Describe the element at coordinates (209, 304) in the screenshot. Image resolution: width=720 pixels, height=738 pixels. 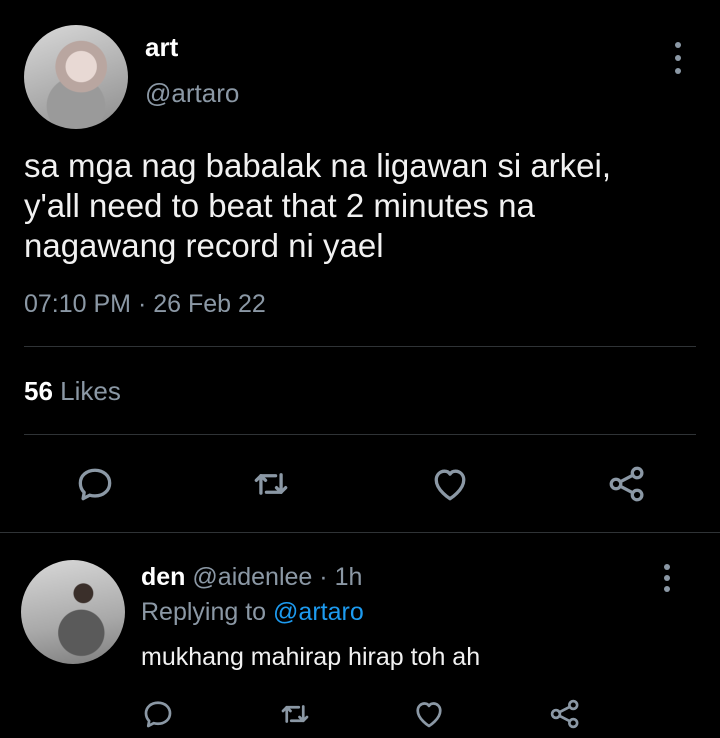
I see `tweet-date: 26 Feb 22` at that location.